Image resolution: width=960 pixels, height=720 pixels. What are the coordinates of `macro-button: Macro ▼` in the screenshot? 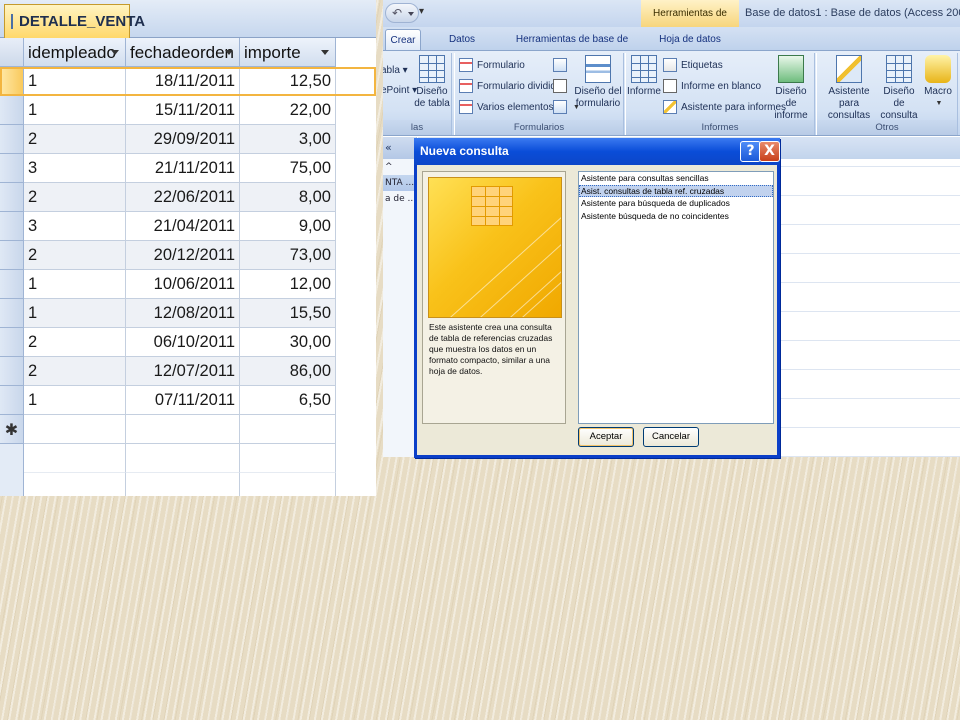 It's located at (938, 82).